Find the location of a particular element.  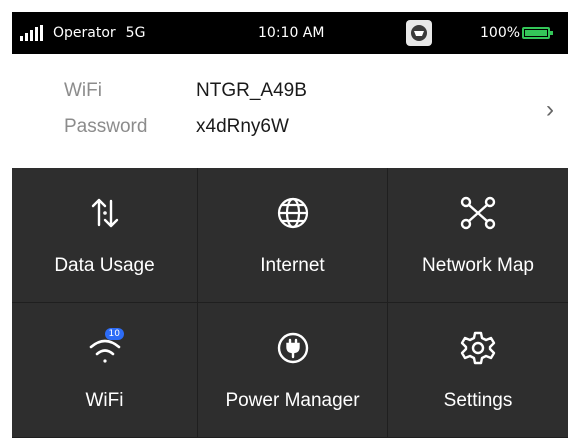

operator-name: Operator is located at coordinates (84, 33).